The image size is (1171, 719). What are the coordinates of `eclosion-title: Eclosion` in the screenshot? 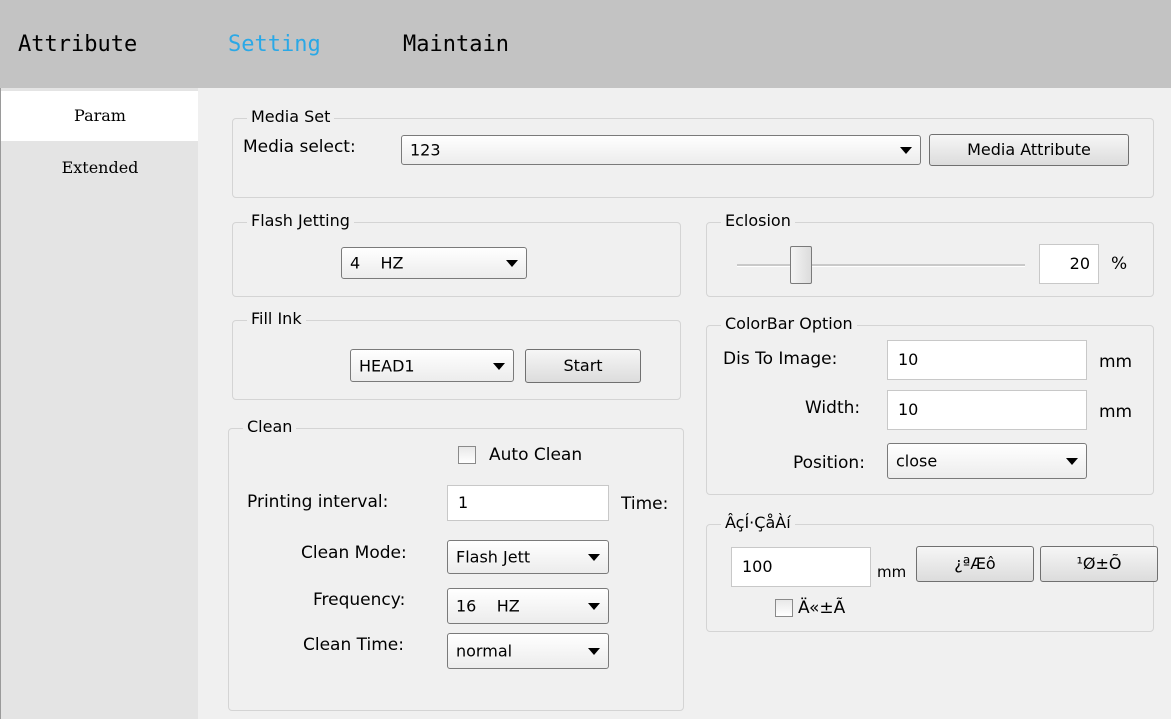 It's located at (758, 220).